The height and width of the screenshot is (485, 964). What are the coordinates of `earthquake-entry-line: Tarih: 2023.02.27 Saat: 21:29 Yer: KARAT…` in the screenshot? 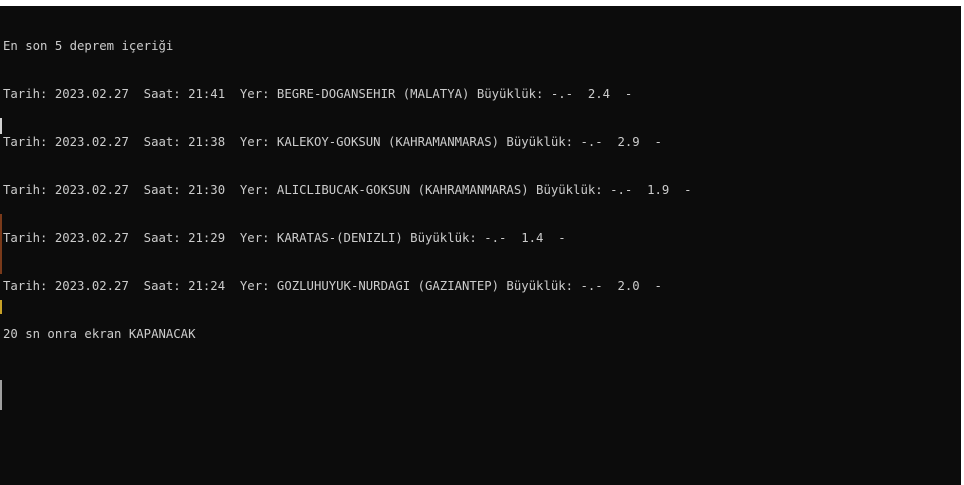 It's located at (284, 238).